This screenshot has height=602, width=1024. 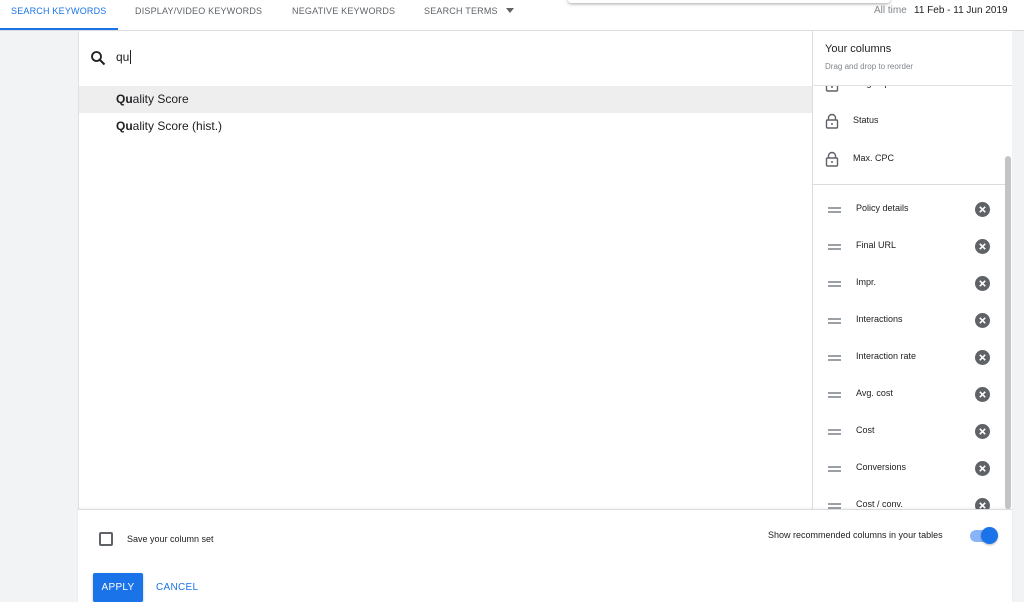 I want to click on date-range-value: 11 Feb - 11 Jun 2019, so click(x=961, y=11).